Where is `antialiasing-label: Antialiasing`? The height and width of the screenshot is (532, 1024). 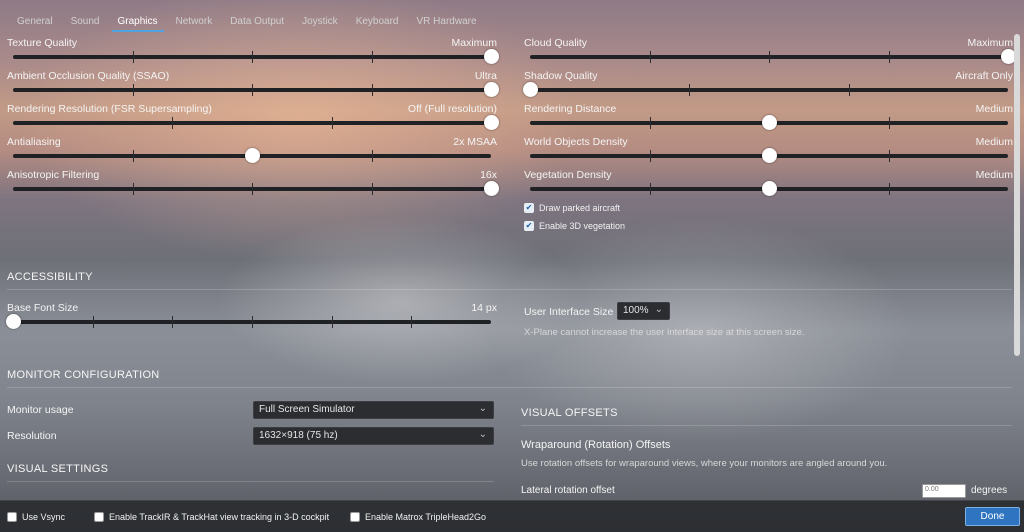 antialiasing-label: Antialiasing is located at coordinates (34, 142).